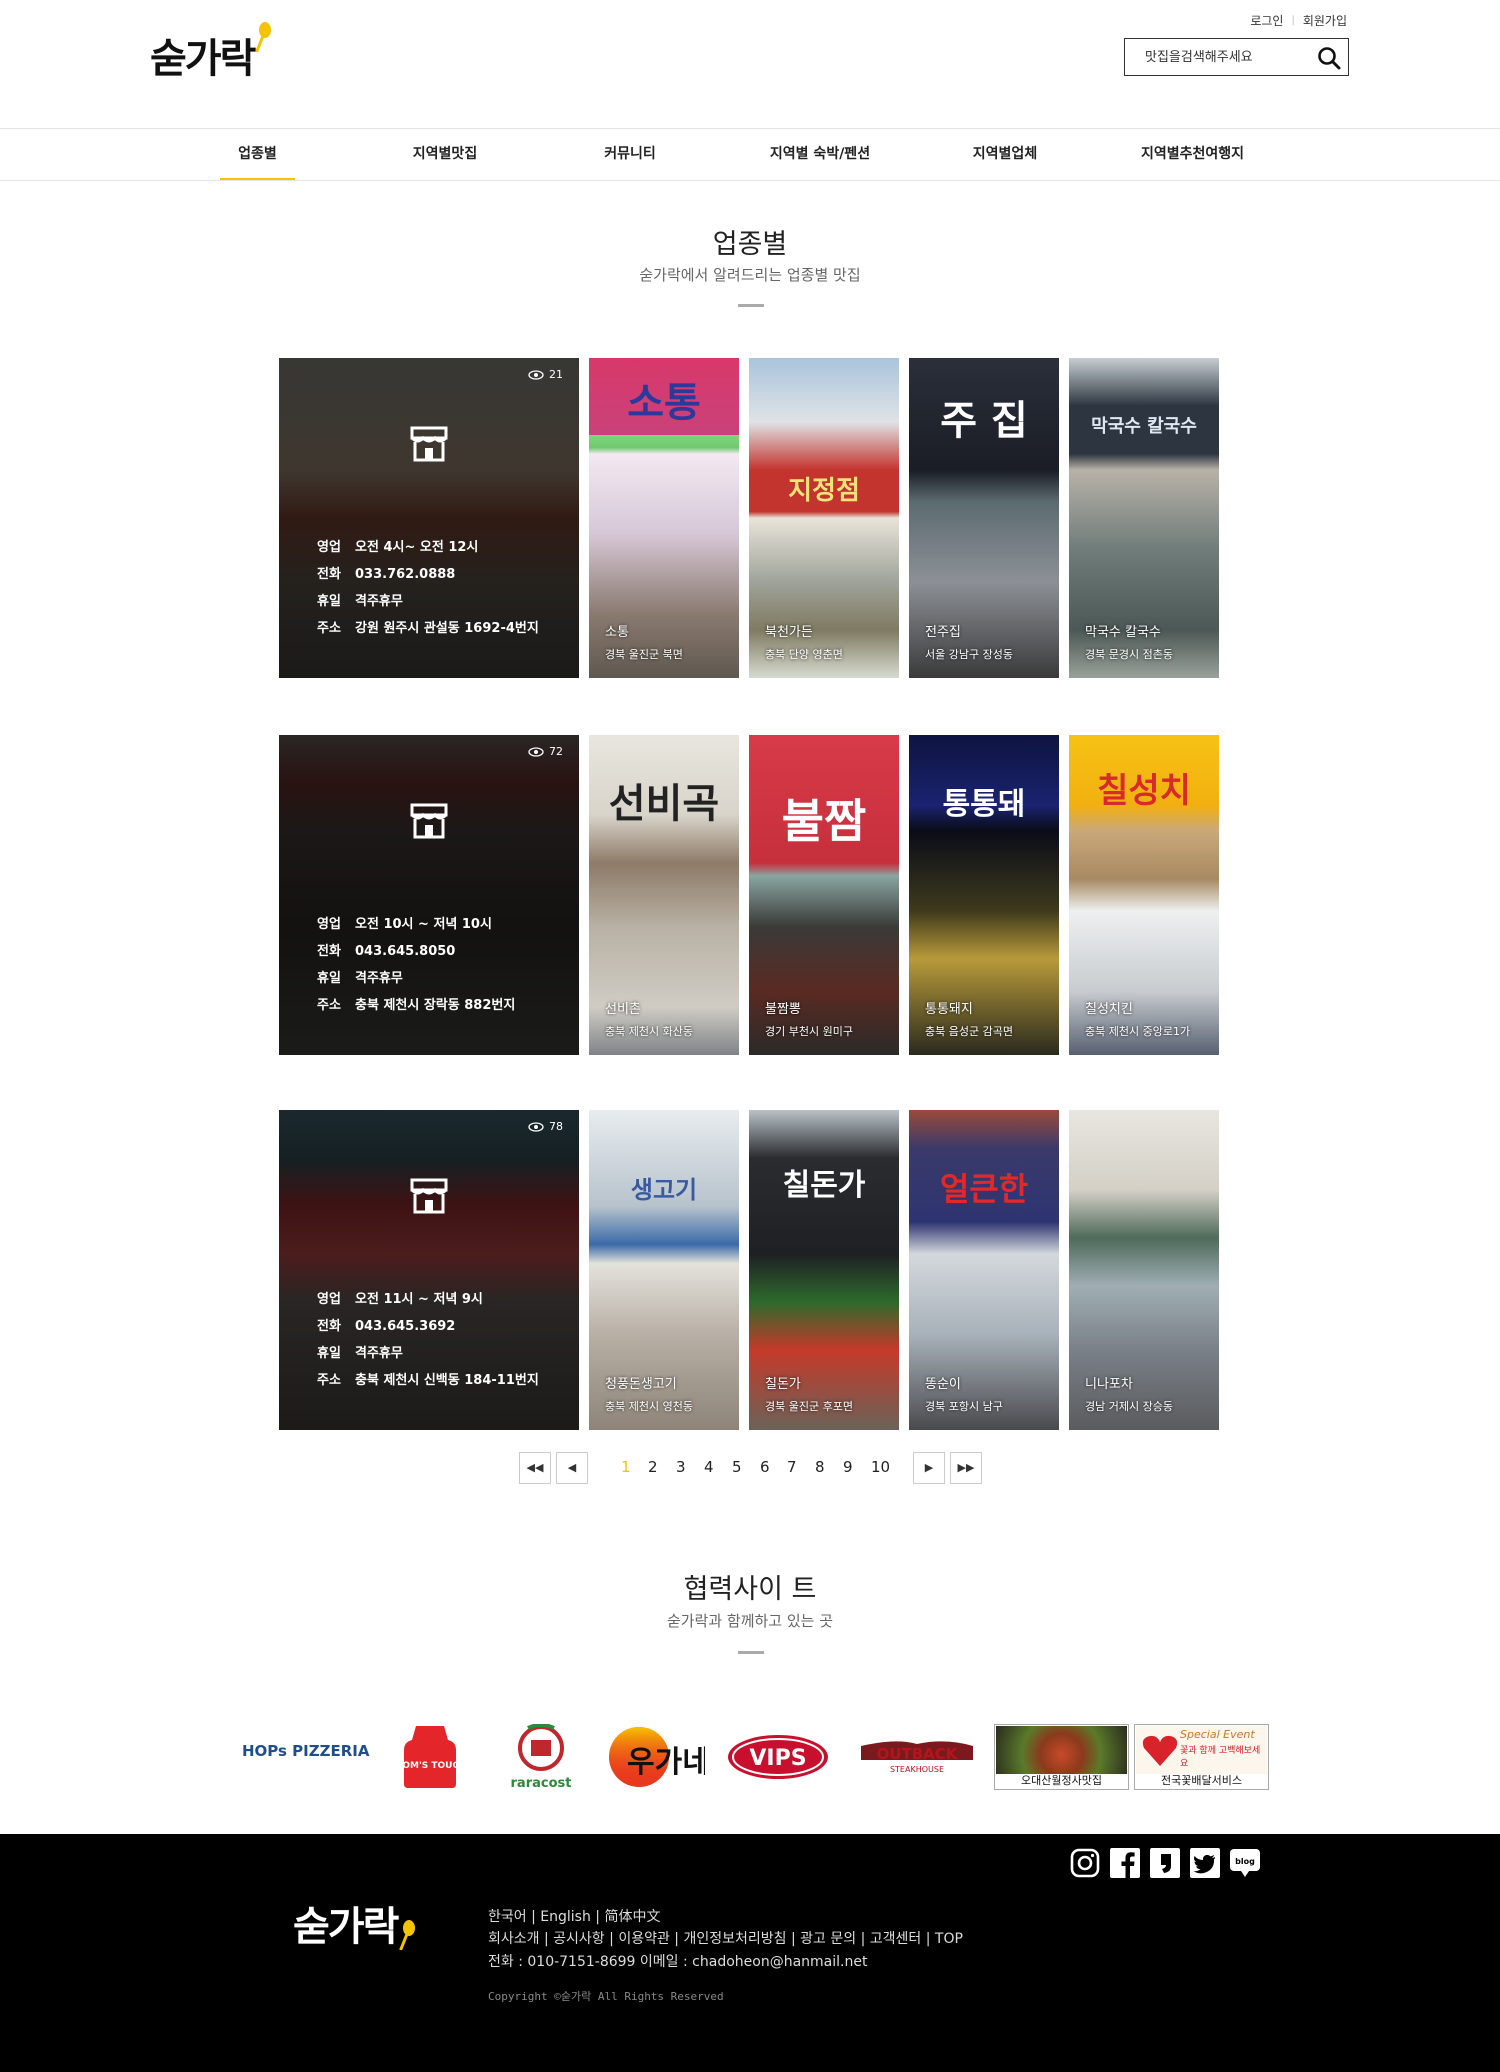 The width and height of the screenshot is (1500, 2072). What do you see at coordinates (824, 895) in the screenshot?
I see `store-thumb: 불짬 불짬뽕 경기 부천시 원미구` at bounding box center [824, 895].